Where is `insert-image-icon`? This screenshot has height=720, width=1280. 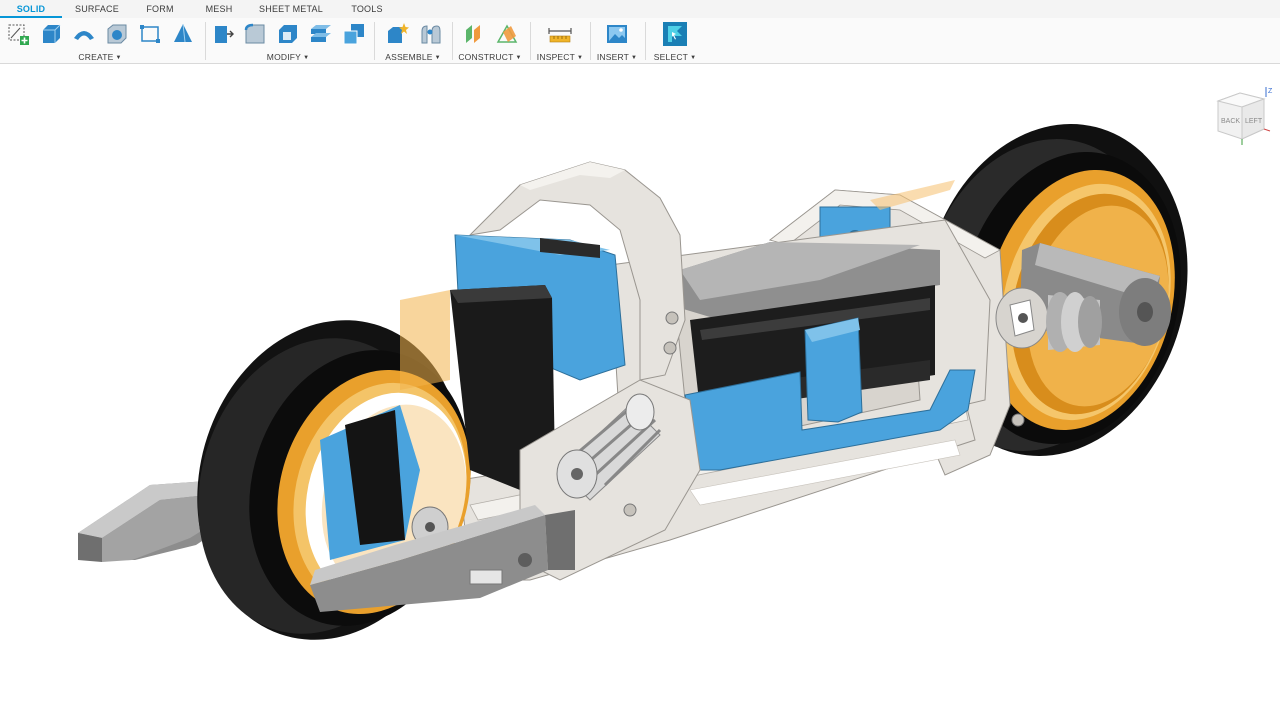 insert-image-icon is located at coordinates (617, 34).